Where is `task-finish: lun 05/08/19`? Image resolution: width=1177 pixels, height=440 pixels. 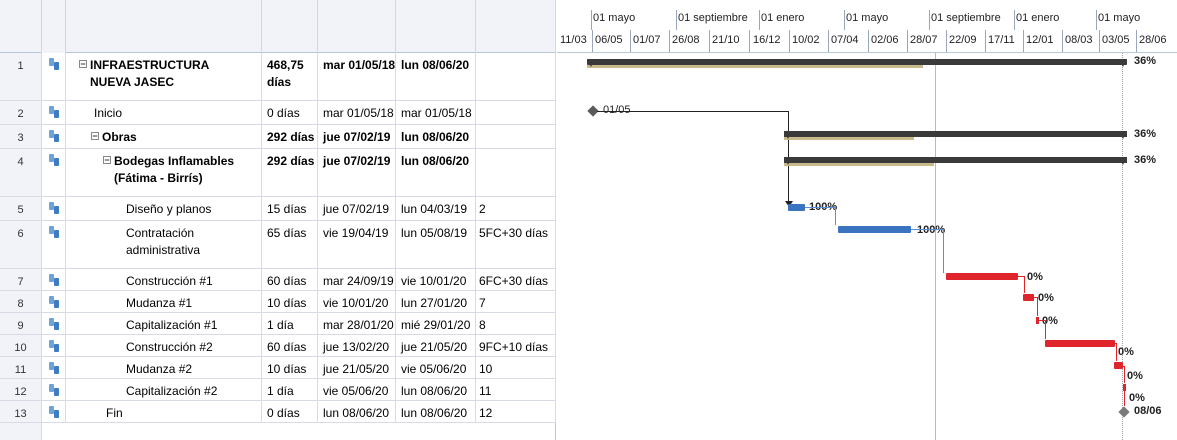 task-finish: lun 05/08/19 is located at coordinates (436, 244).